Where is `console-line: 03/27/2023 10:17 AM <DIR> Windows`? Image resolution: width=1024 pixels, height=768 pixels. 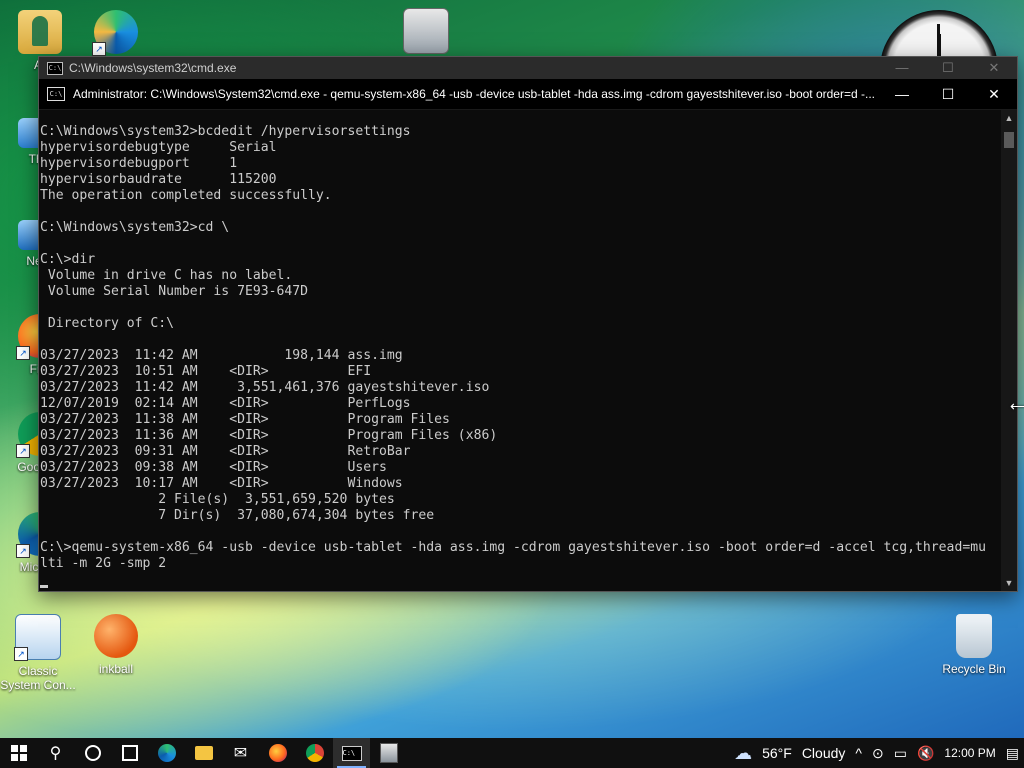 console-line: 03/27/2023 10:17 AM <DIR> Windows is located at coordinates (221, 483).